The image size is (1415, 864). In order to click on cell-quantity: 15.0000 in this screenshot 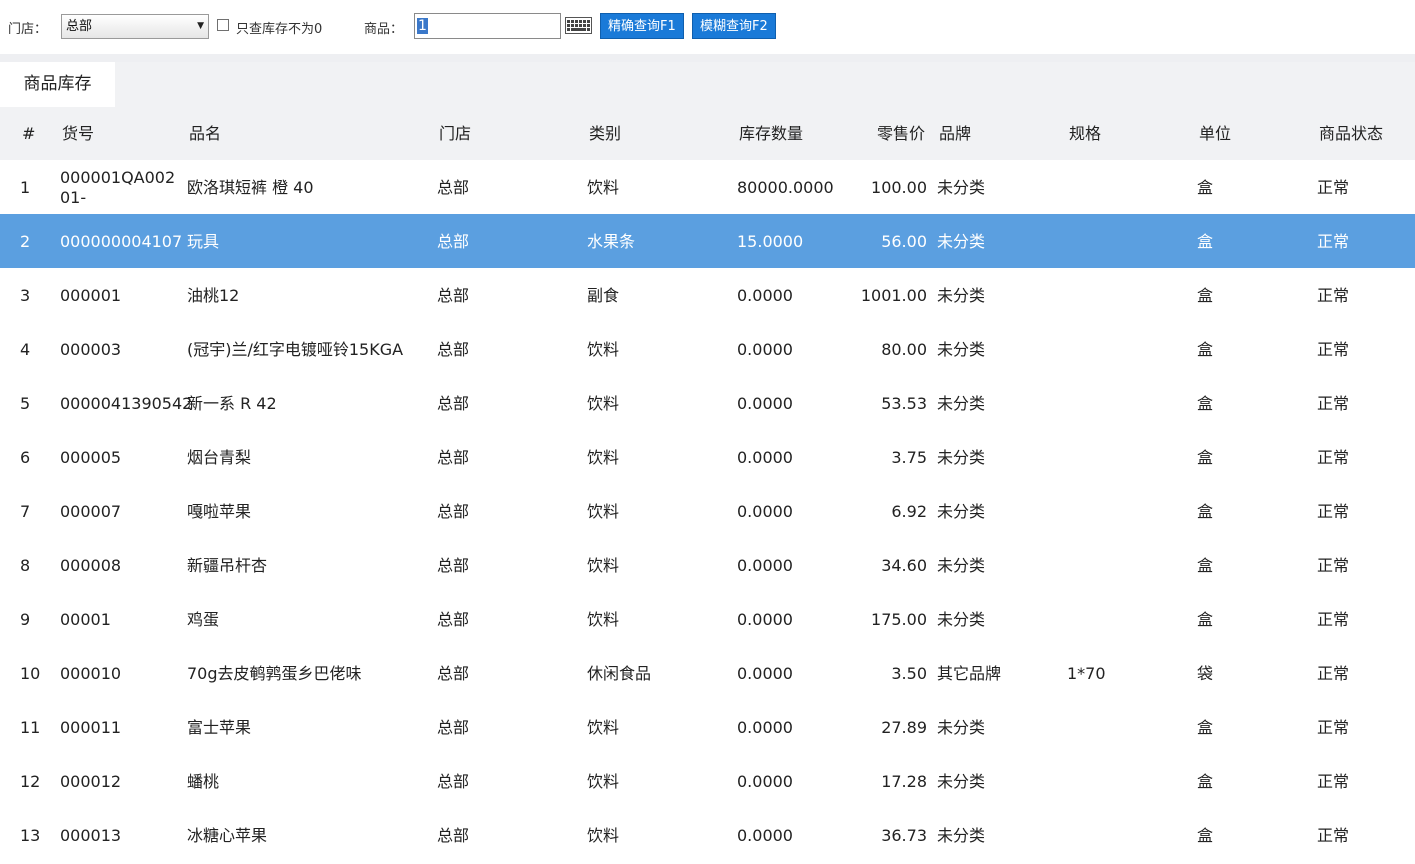, I will do `click(770, 241)`.